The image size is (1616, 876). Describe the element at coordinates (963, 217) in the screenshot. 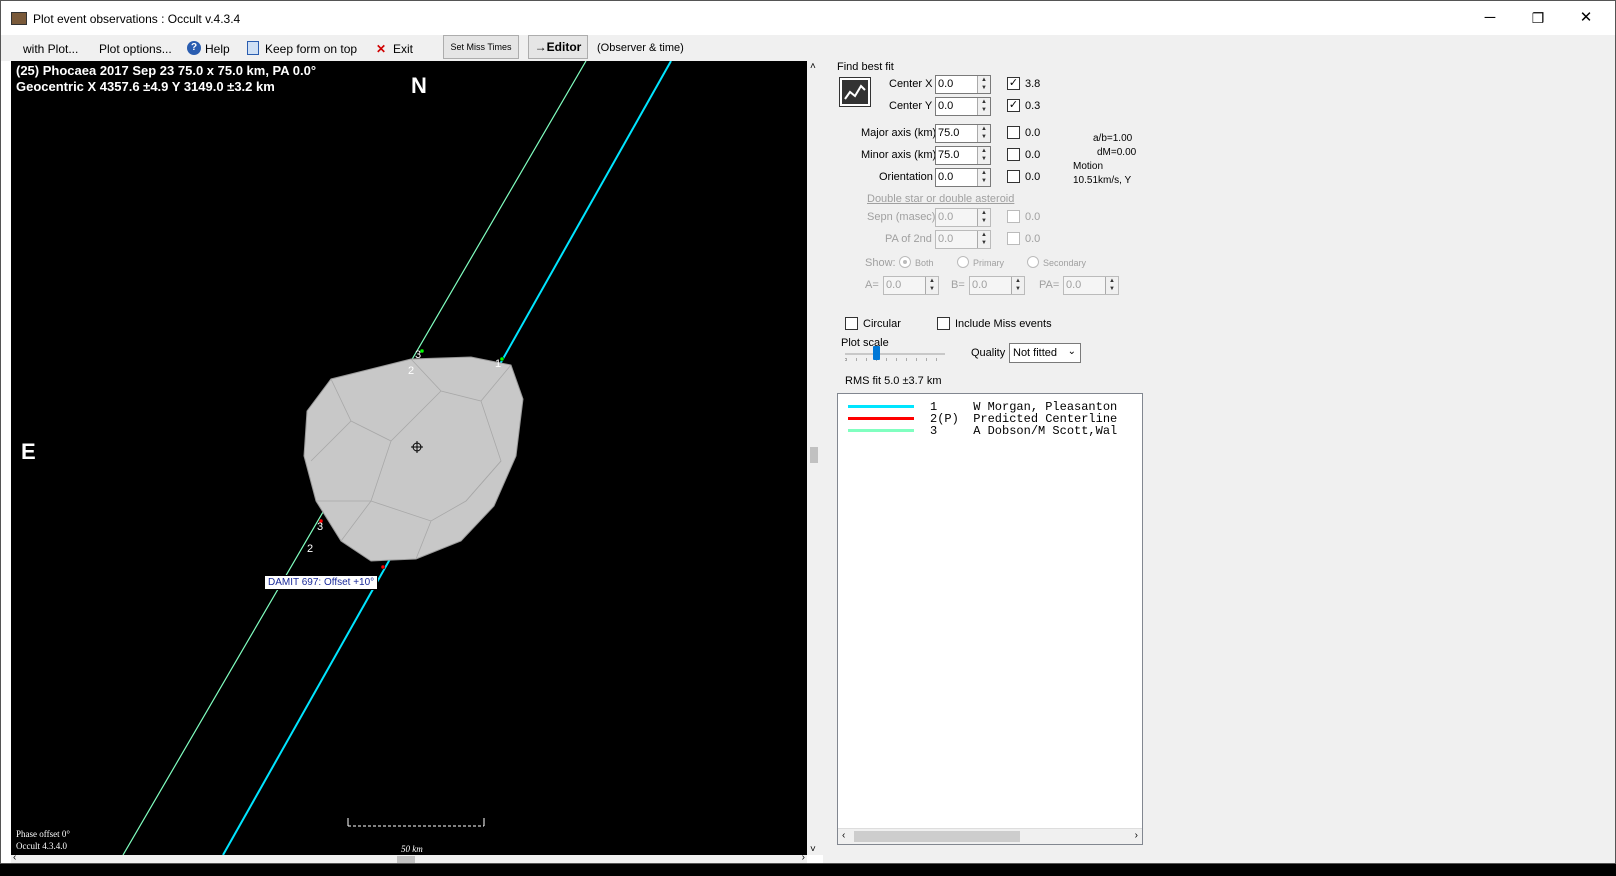

I see `sepn-input: 0.0 ▲ ▼` at that location.